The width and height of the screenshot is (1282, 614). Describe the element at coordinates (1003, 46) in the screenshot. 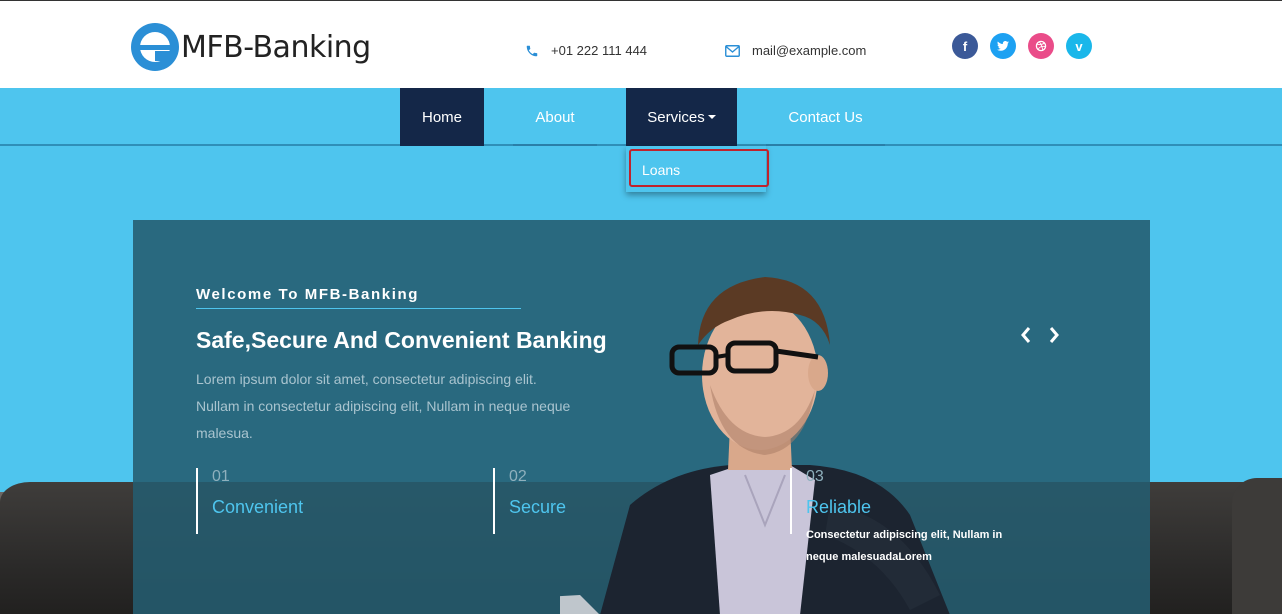

I see `twitter-icon` at that location.